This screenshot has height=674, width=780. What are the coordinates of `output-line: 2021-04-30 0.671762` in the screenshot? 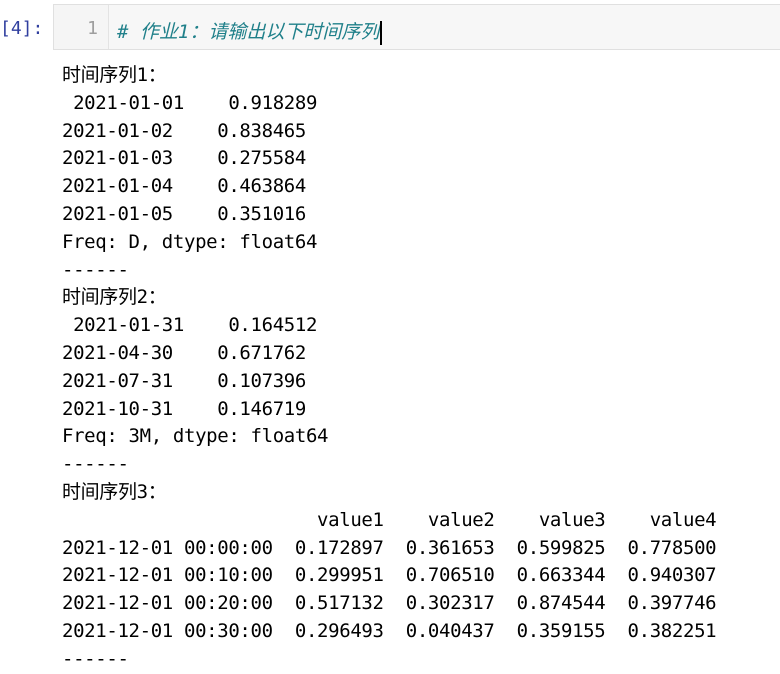 It's located at (184, 352).